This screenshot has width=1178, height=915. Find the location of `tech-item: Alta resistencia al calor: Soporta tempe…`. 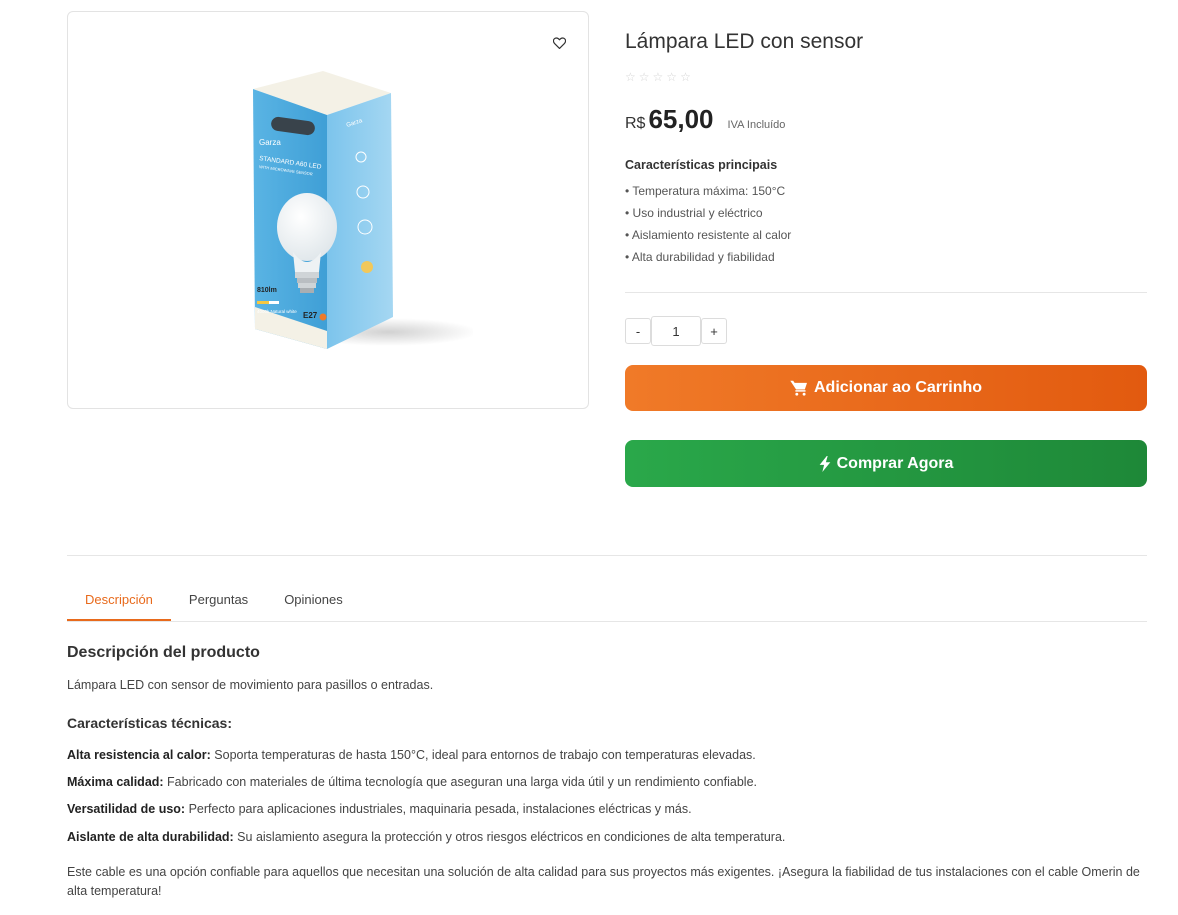

tech-item: Alta resistencia al calor: Soporta tempe… is located at coordinates (411, 755).